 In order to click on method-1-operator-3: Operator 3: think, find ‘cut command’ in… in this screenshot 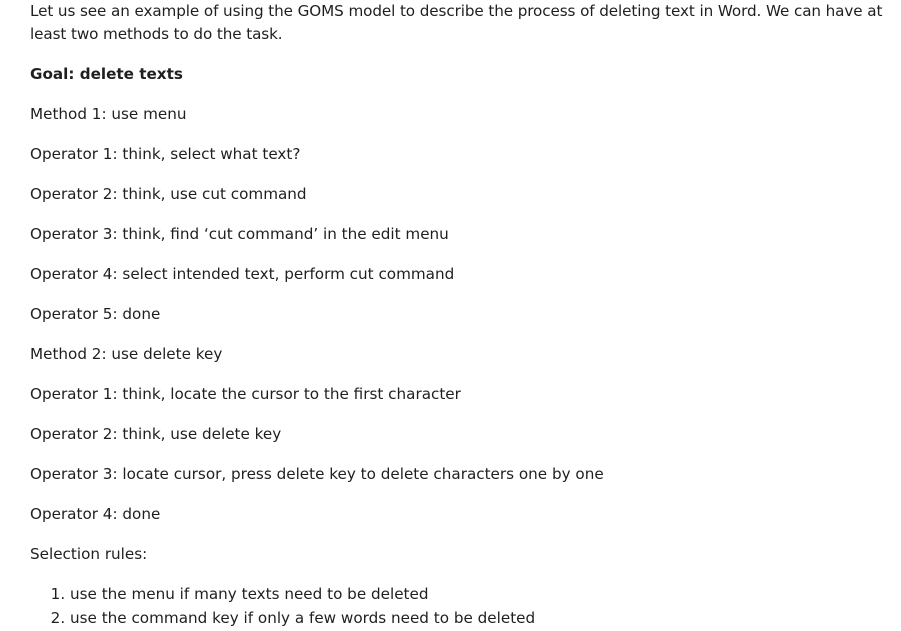, I will do `click(239, 234)`.